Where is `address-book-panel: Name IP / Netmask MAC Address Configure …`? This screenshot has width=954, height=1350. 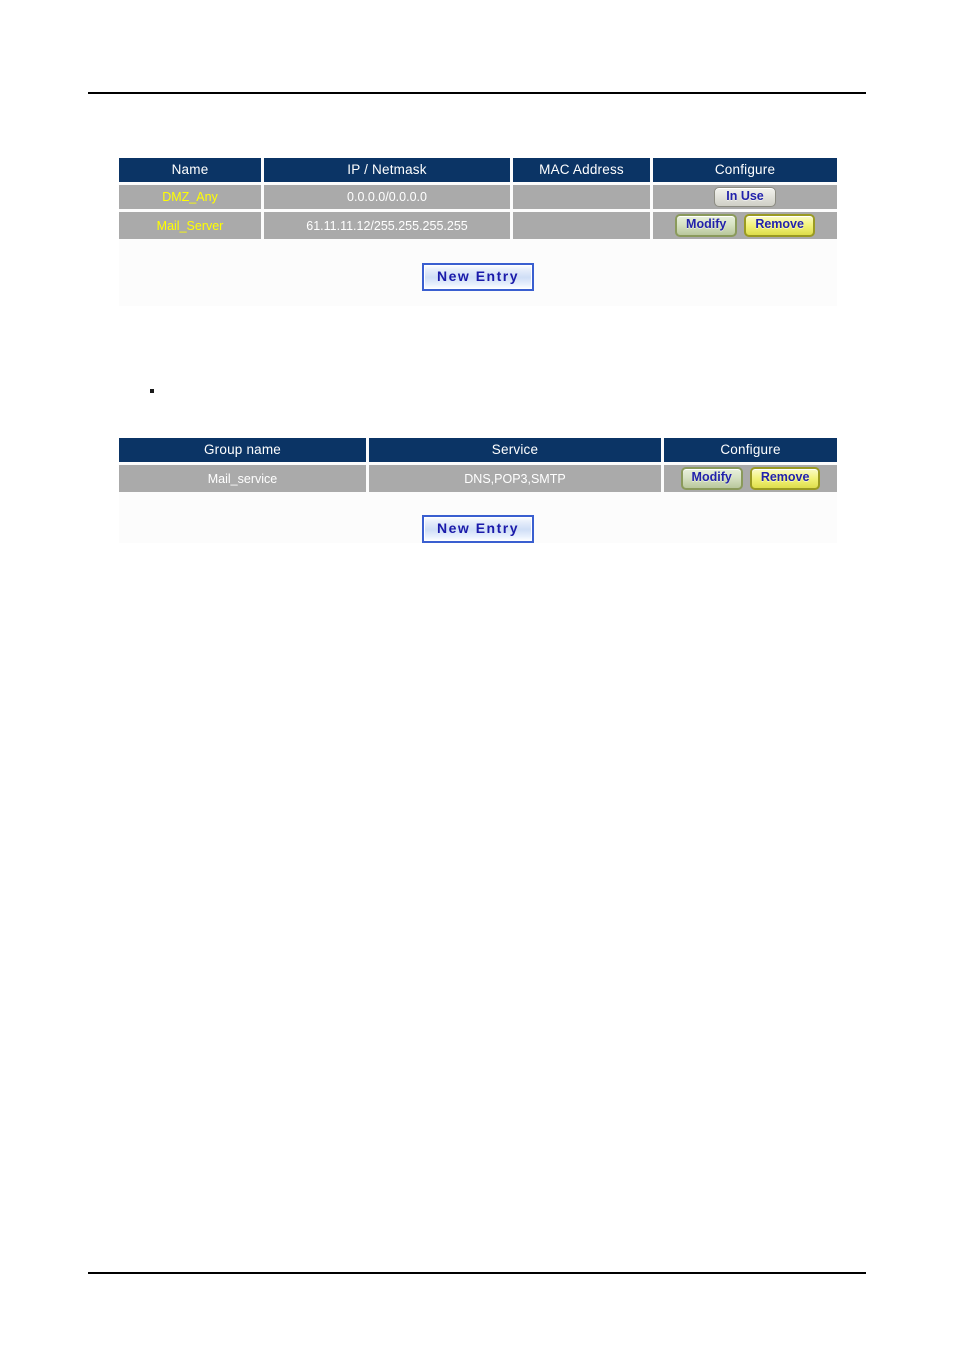 address-book-panel: Name IP / Netmask MAC Address Configure … is located at coordinates (478, 232).